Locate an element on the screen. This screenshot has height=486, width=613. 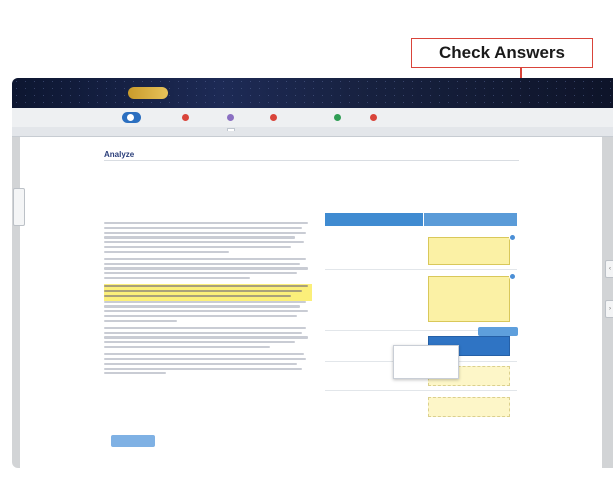
steps-bar is located at coordinates (312, 118).